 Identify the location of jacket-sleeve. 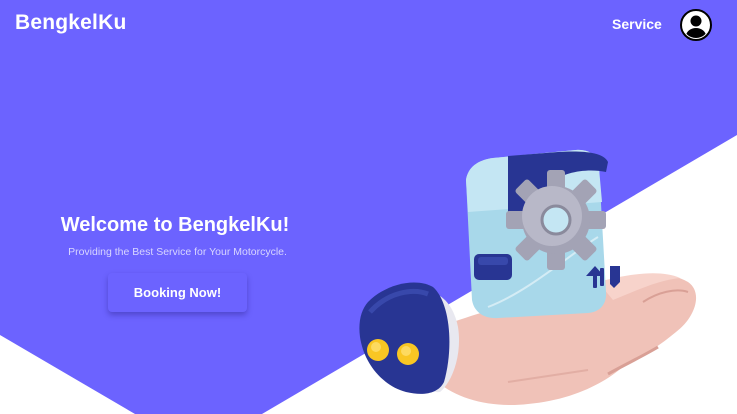
(404, 338).